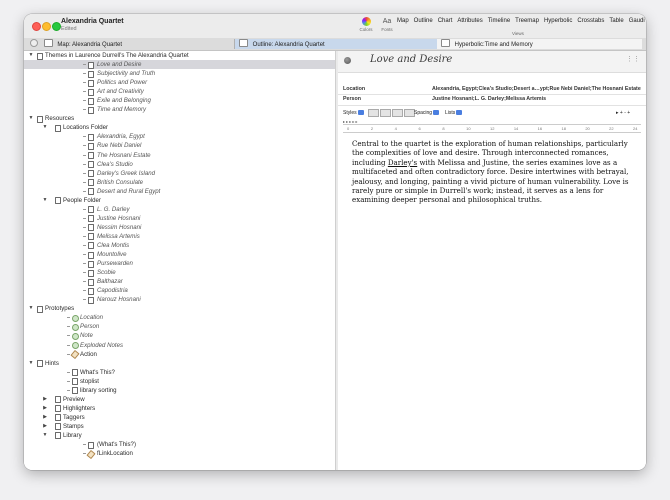  I want to click on outline-row: Capodistria, so click(179, 290).